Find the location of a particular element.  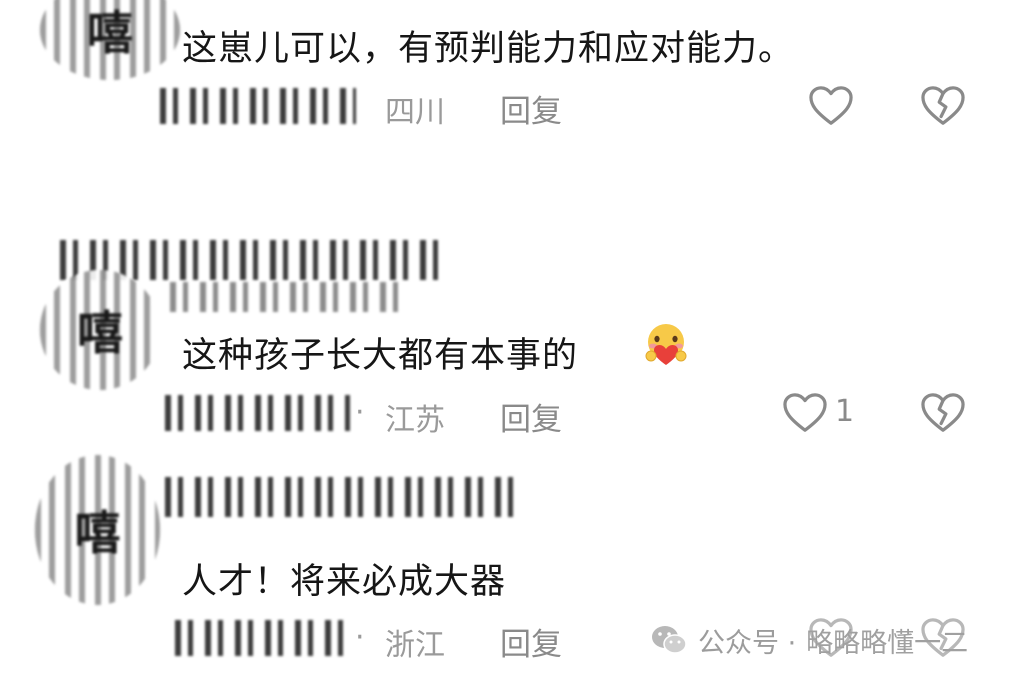

hugging-heart-emoji-icon is located at coordinates (666, 344).